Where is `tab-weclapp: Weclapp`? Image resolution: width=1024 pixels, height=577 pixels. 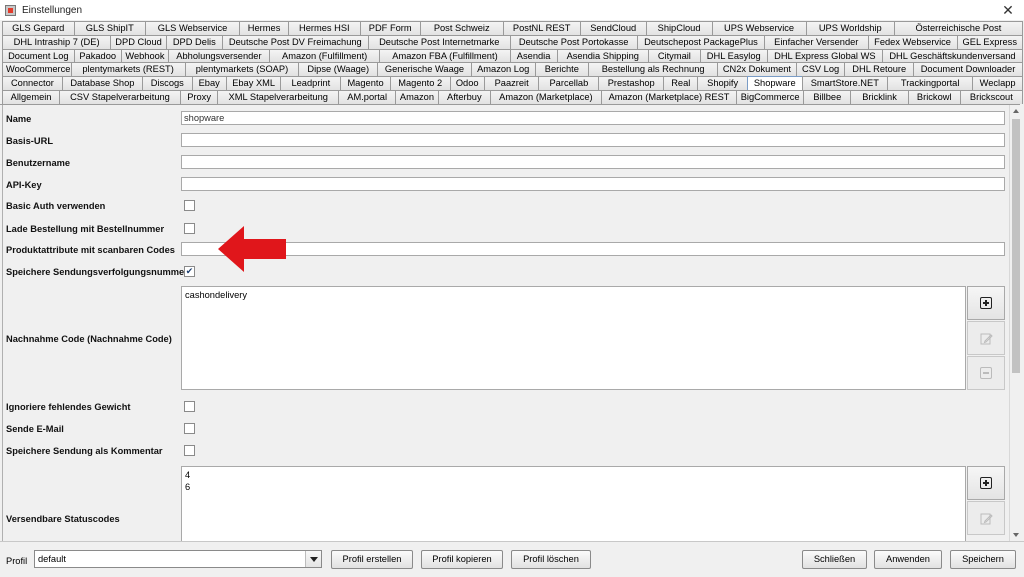 tab-weclapp: Weclapp is located at coordinates (997, 83).